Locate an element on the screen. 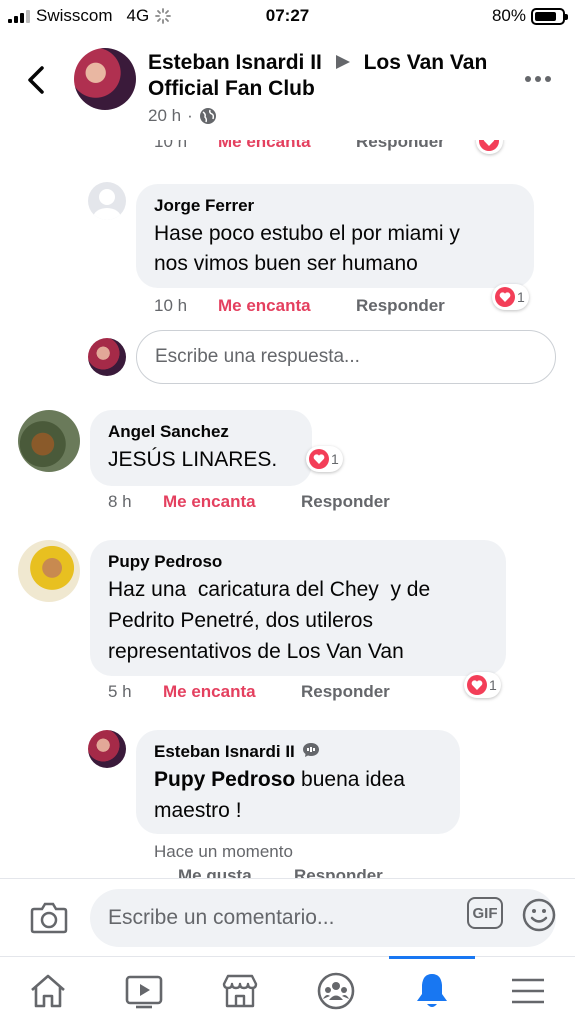 The width and height of the screenshot is (575, 1024). avatar-esteban-isnardi is located at coordinates (107, 749).